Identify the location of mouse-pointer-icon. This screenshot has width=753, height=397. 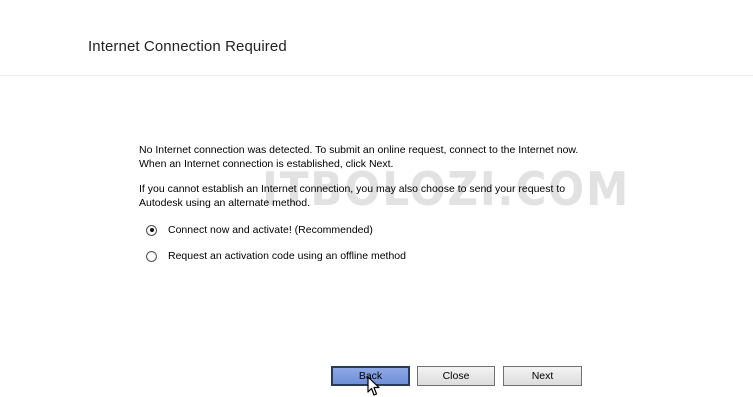
(373, 386).